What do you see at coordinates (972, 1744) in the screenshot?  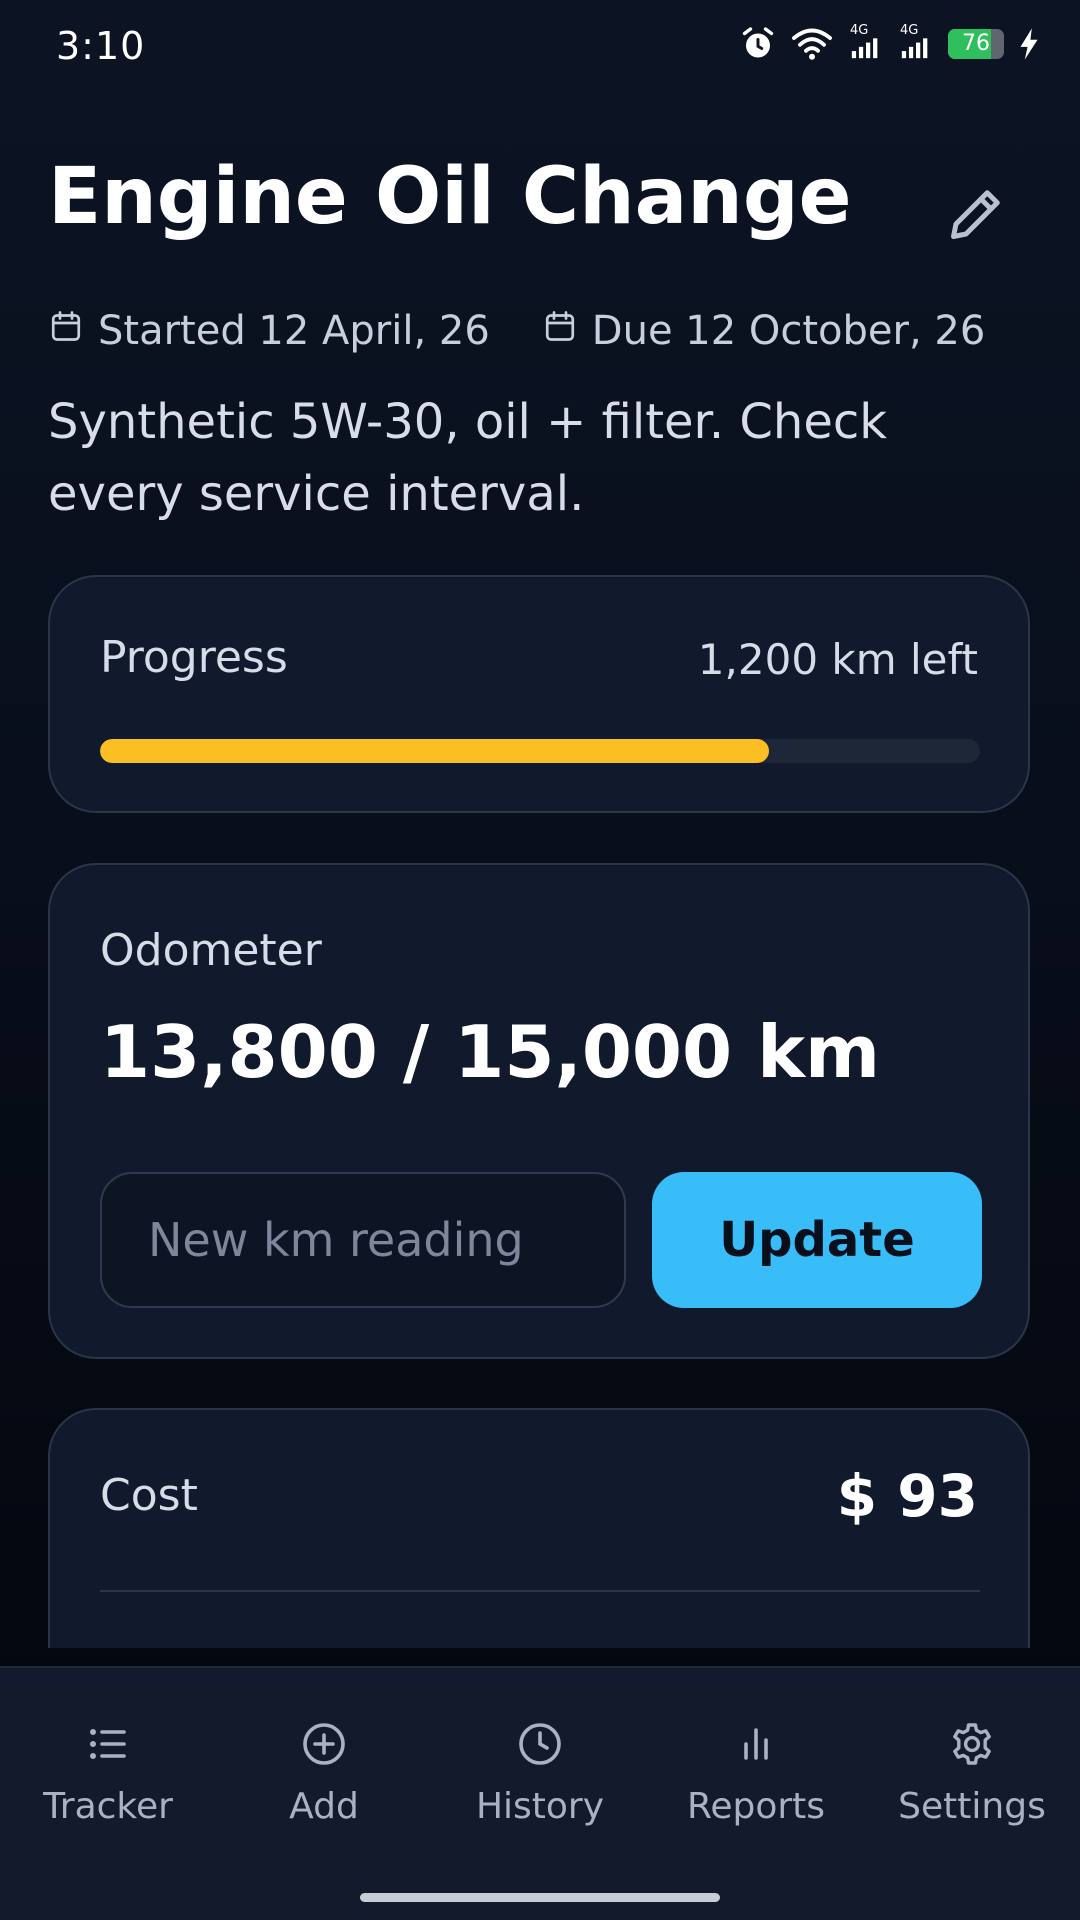 I see `gear-icon` at bounding box center [972, 1744].